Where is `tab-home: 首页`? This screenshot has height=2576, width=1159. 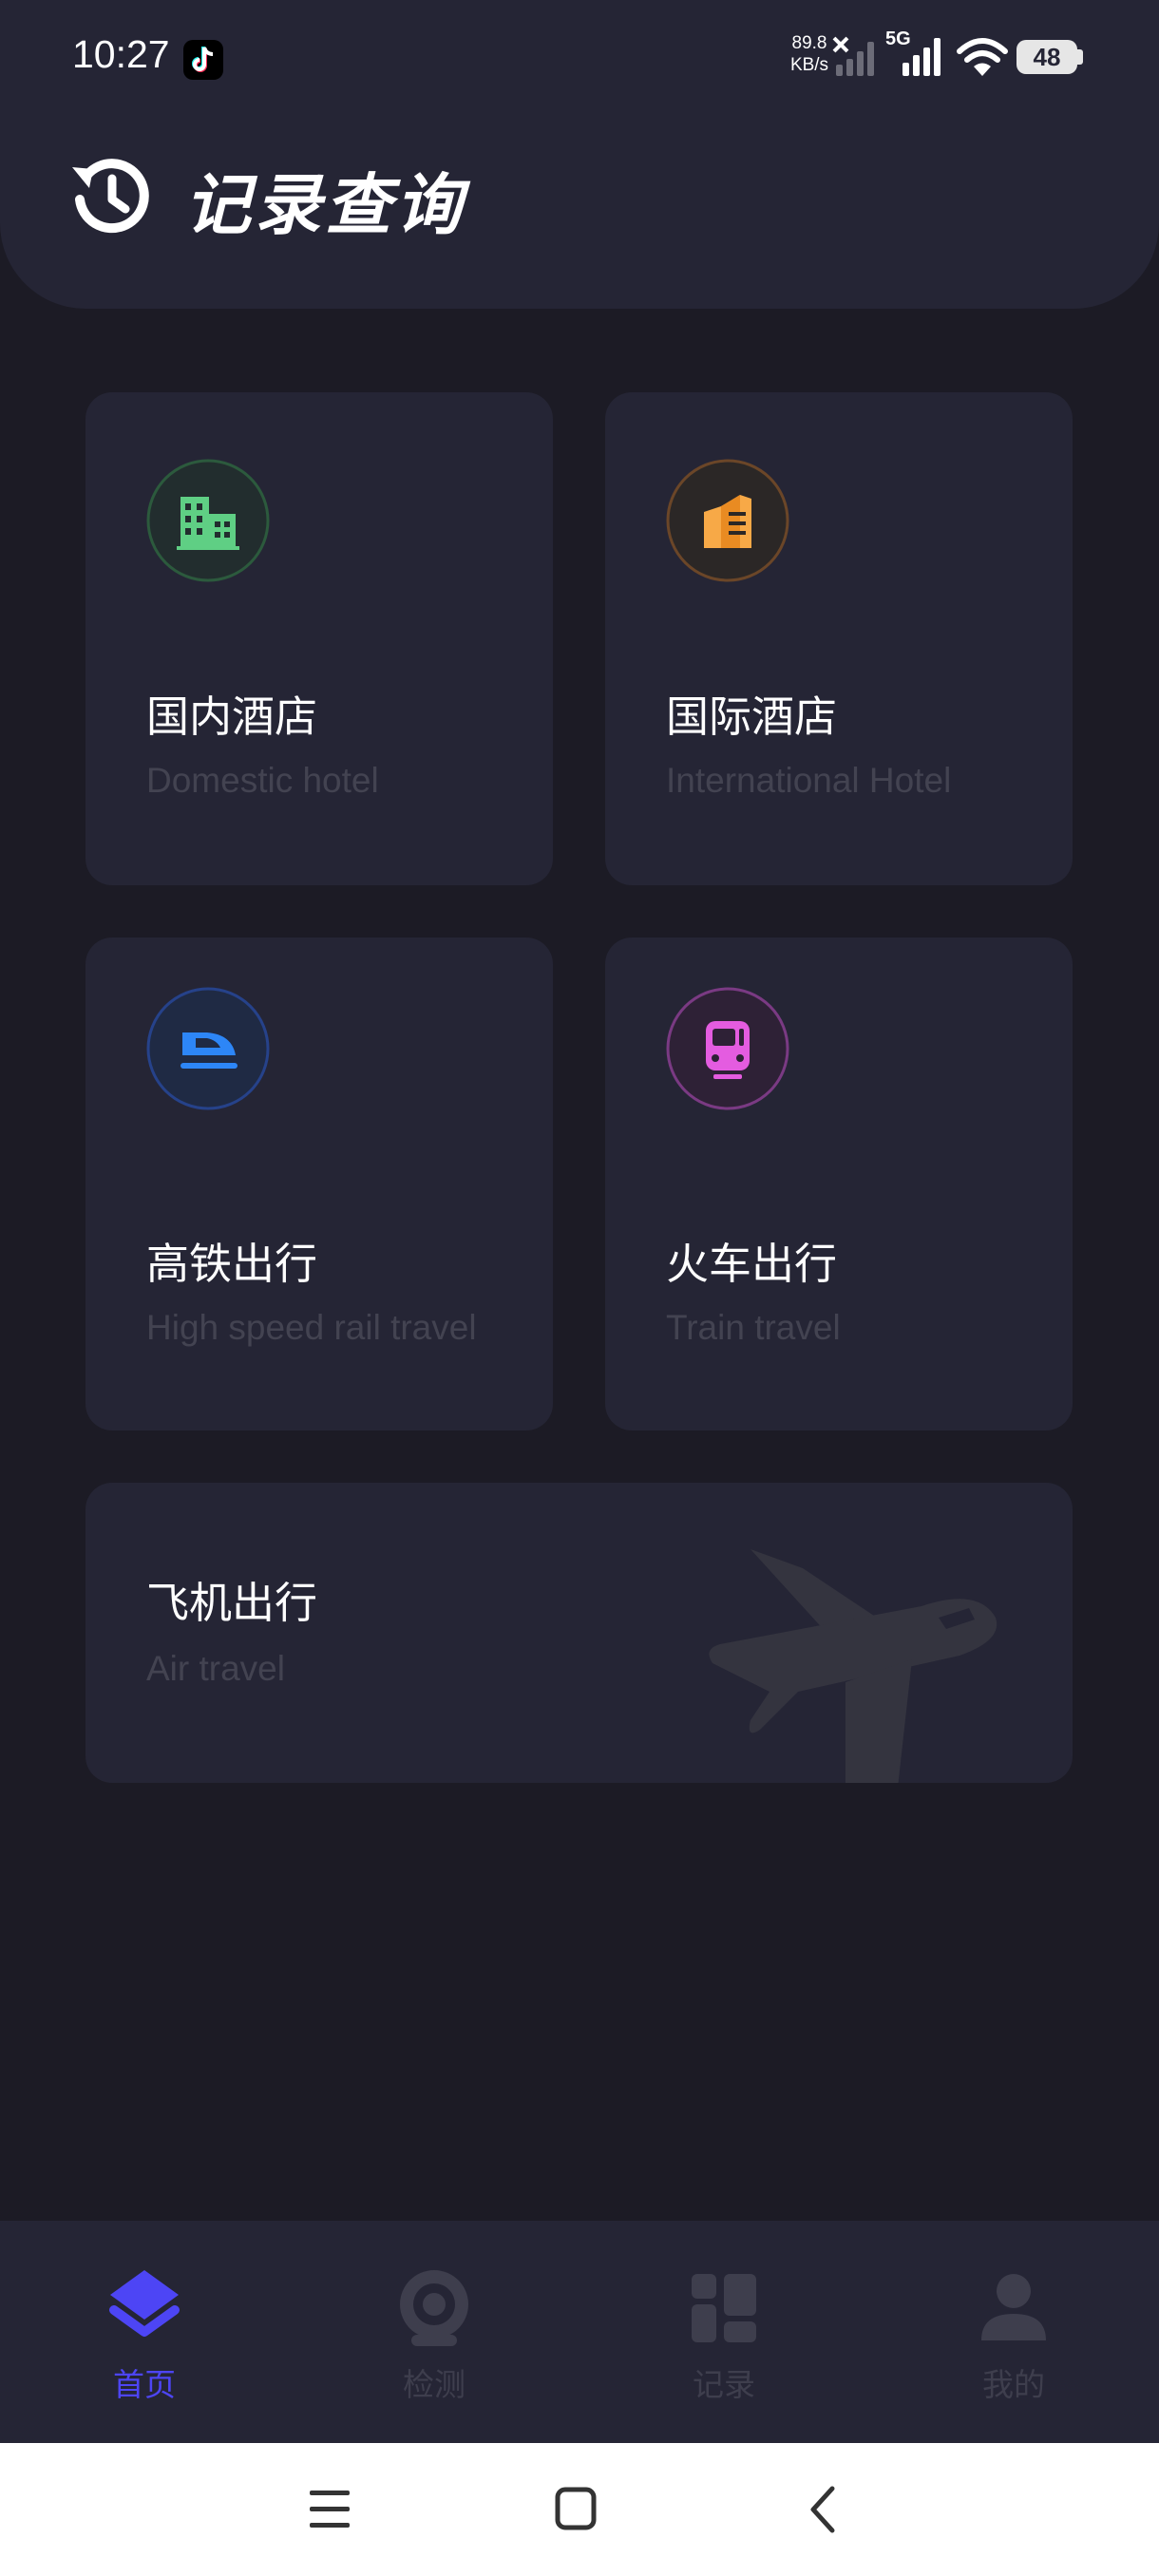 tab-home: 首页 is located at coordinates (144, 2332).